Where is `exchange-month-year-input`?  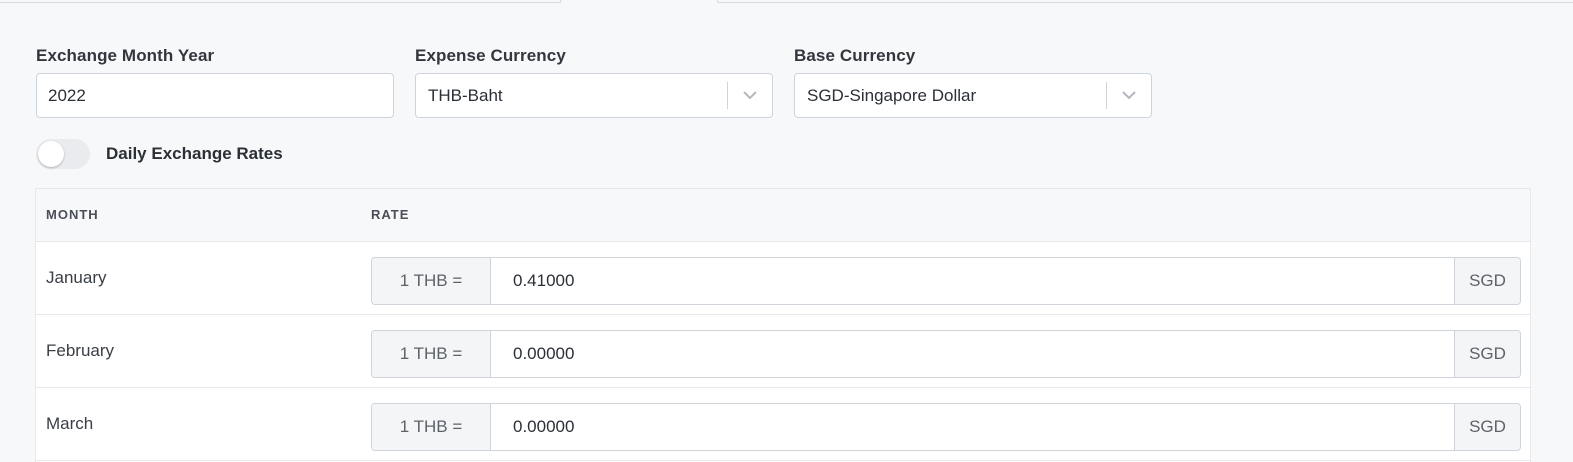 exchange-month-year-input is located at coordinates (215, 95).